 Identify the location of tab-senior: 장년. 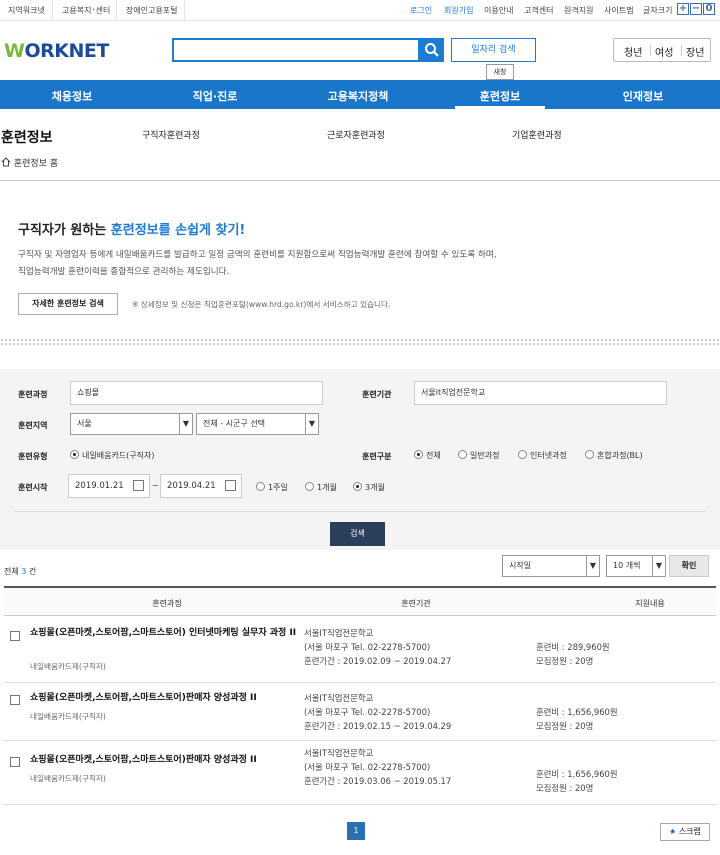
(695, 51).